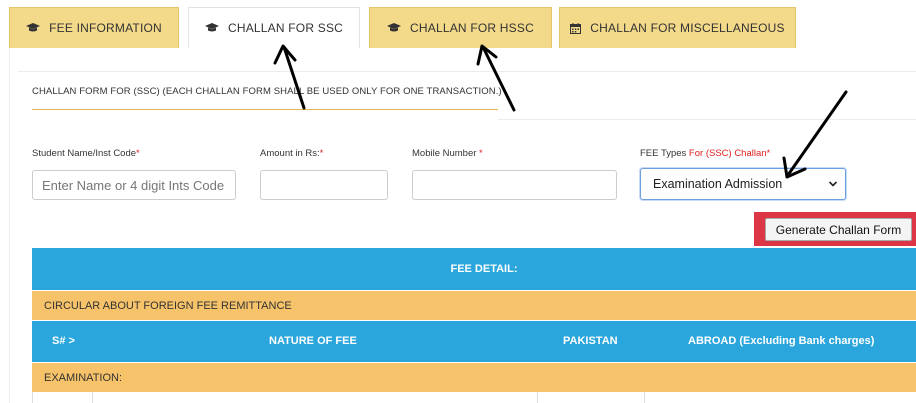 The width and height of the screenshot is (916, 403). Describe the element at coordinates (833, 185) in the screenshot. I see `chevron-down-icon` at that location.